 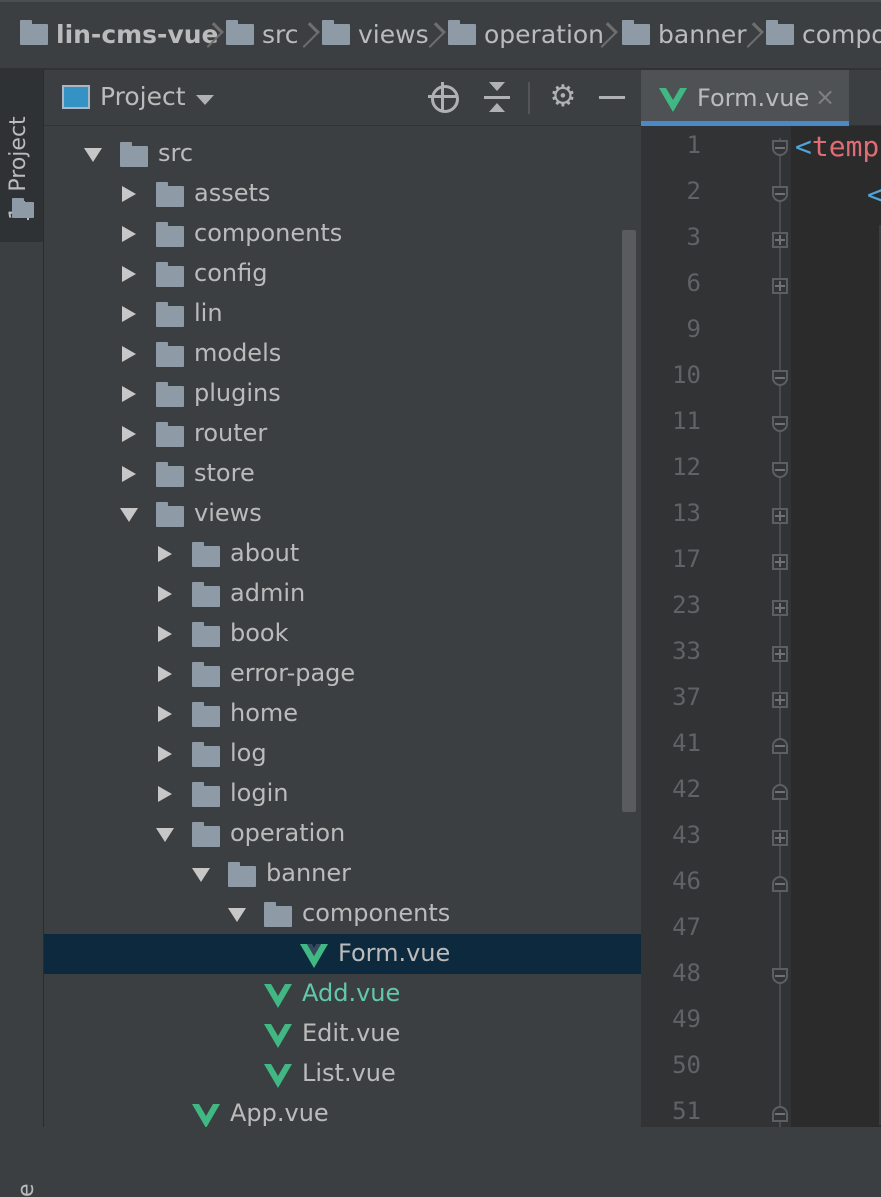 I want to click on tree-item-label: admin, so click(x=268, y=593).